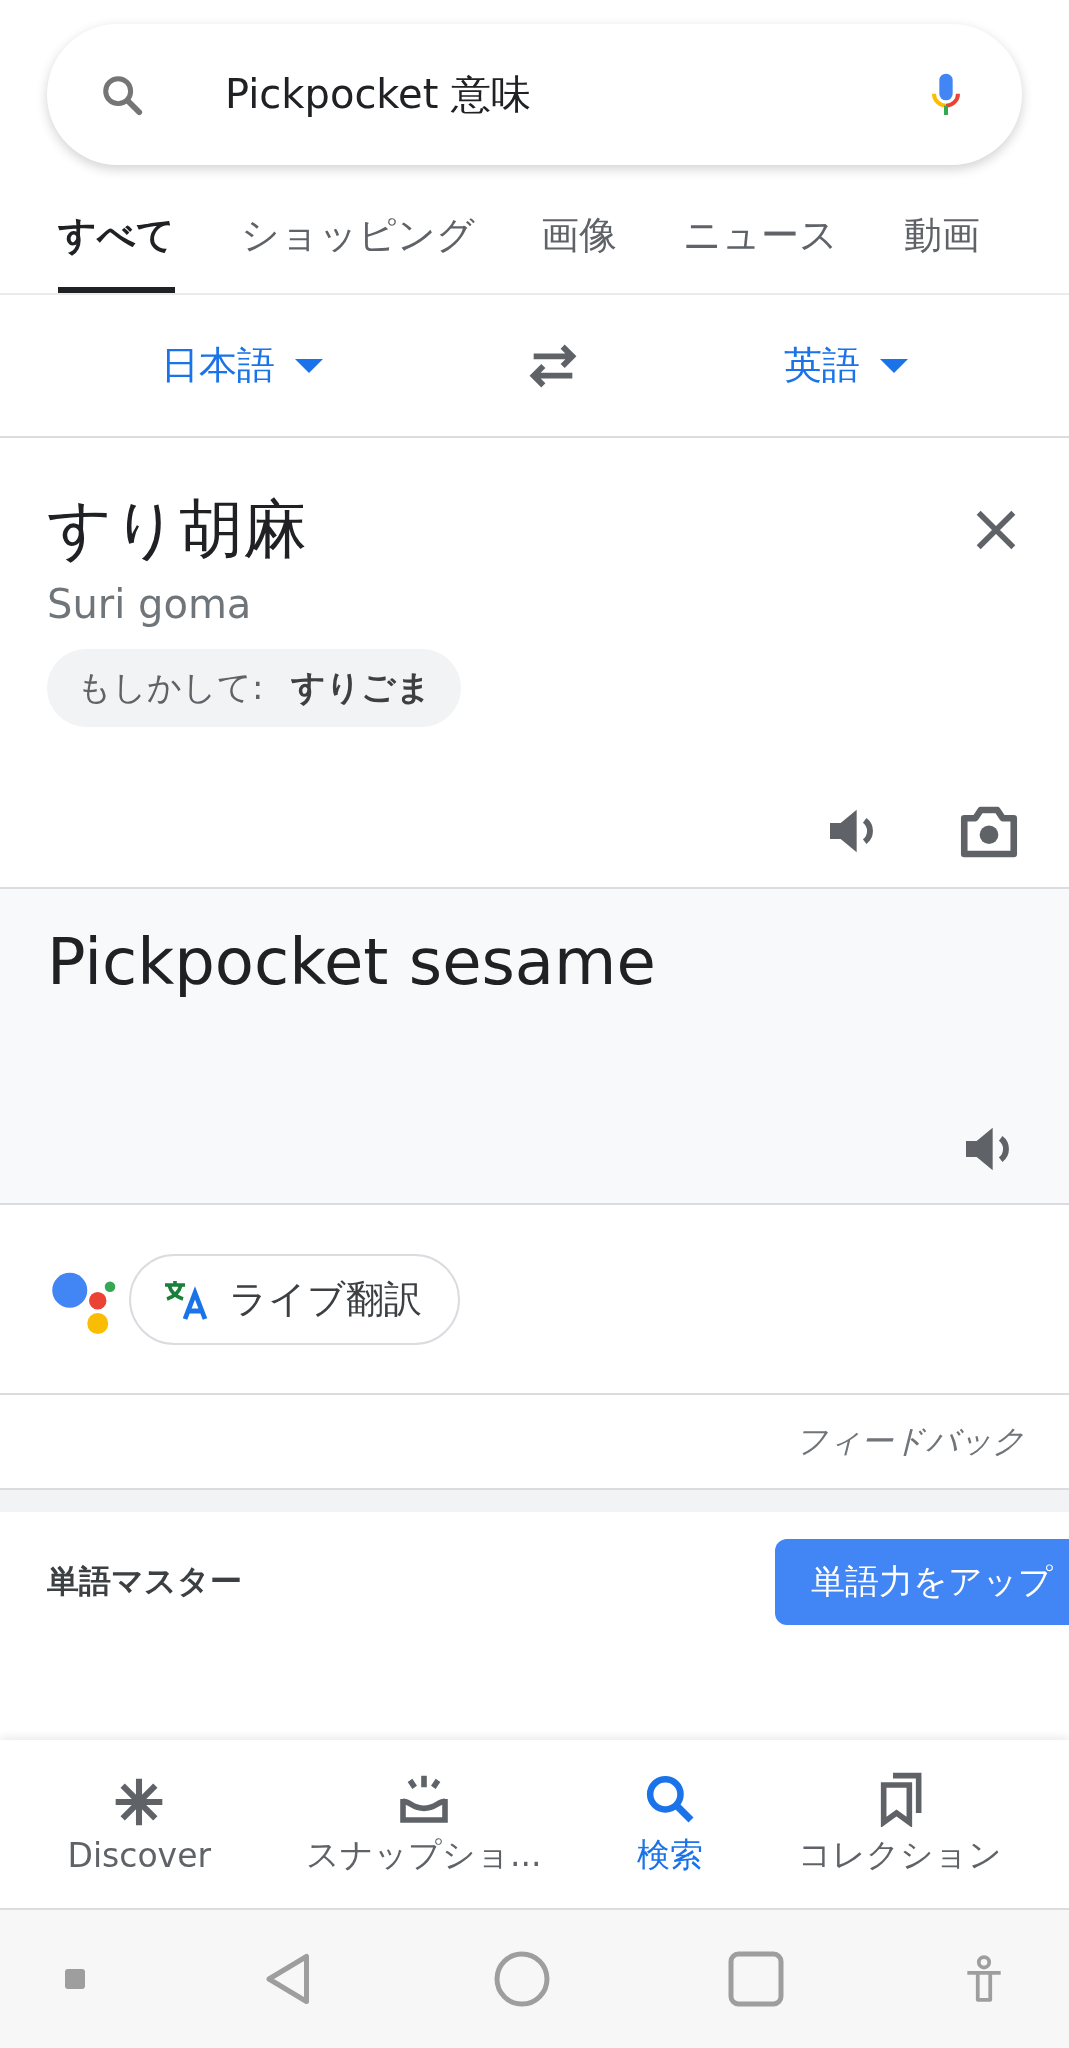  I want to click on search-query: Pickpocket 意味, so click(379, 94).